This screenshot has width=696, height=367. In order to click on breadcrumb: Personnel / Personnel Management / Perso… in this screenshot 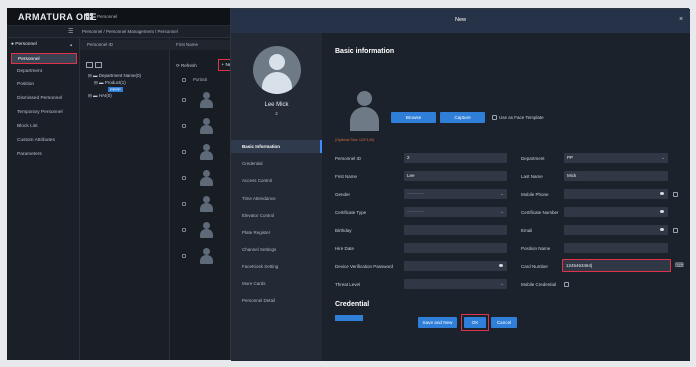, I will do `click(130, 31)`.